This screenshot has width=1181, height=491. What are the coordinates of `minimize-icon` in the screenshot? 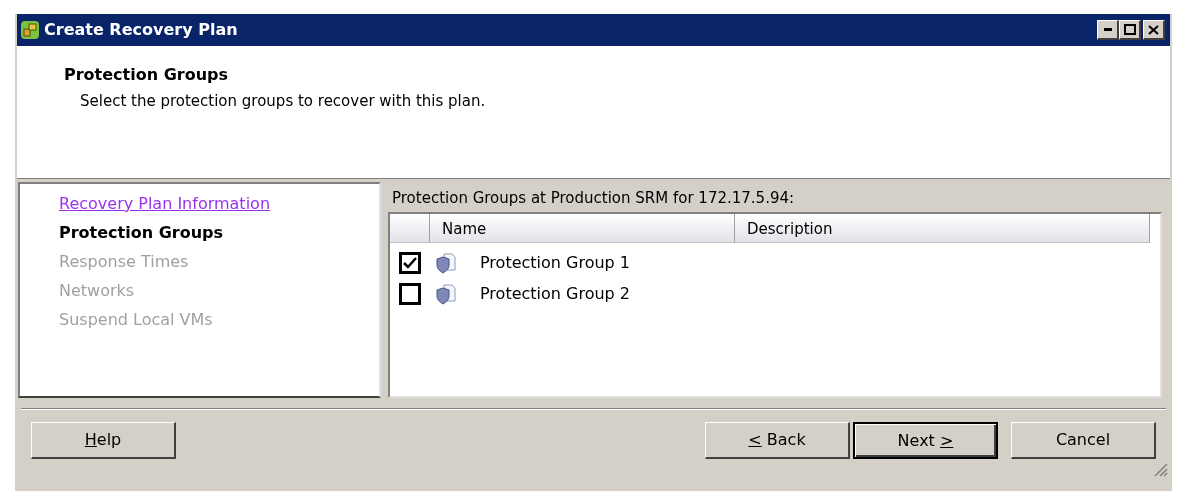 It's located at (1107, 29).